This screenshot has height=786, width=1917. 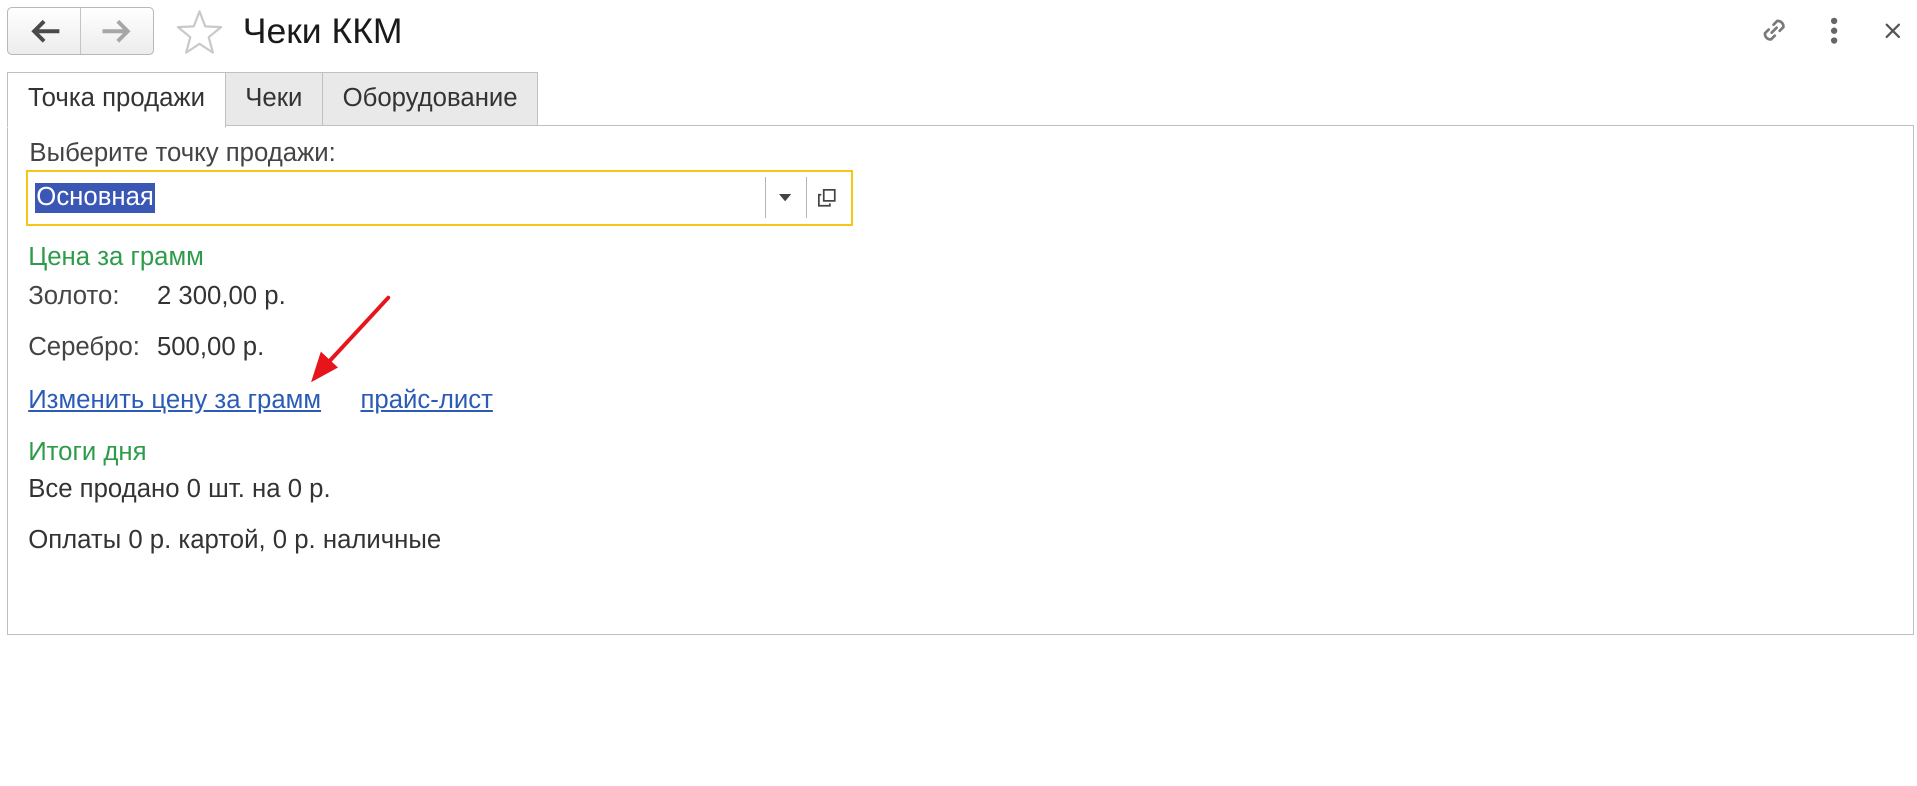 I want to click on more-vertical-icon, so click(x=1834, y=30).